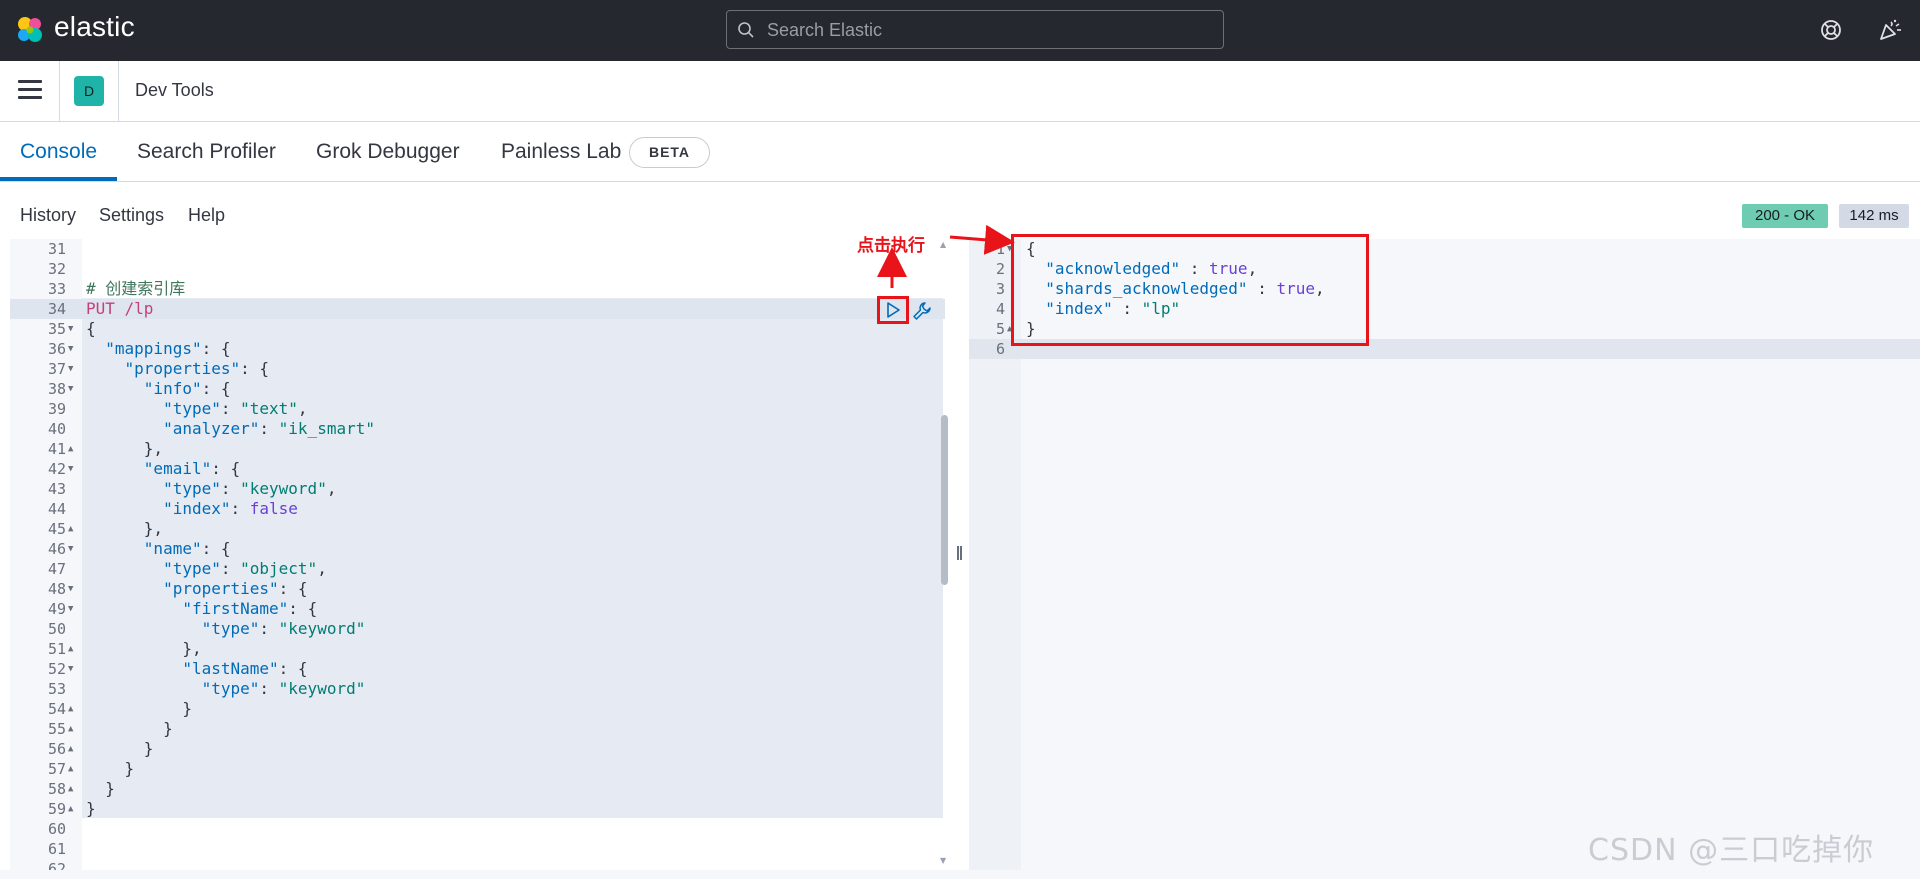  What do you see at coordinates (56, 249) in the screenshot?
I see `line-number: 31` at bounding box center [56, 249].